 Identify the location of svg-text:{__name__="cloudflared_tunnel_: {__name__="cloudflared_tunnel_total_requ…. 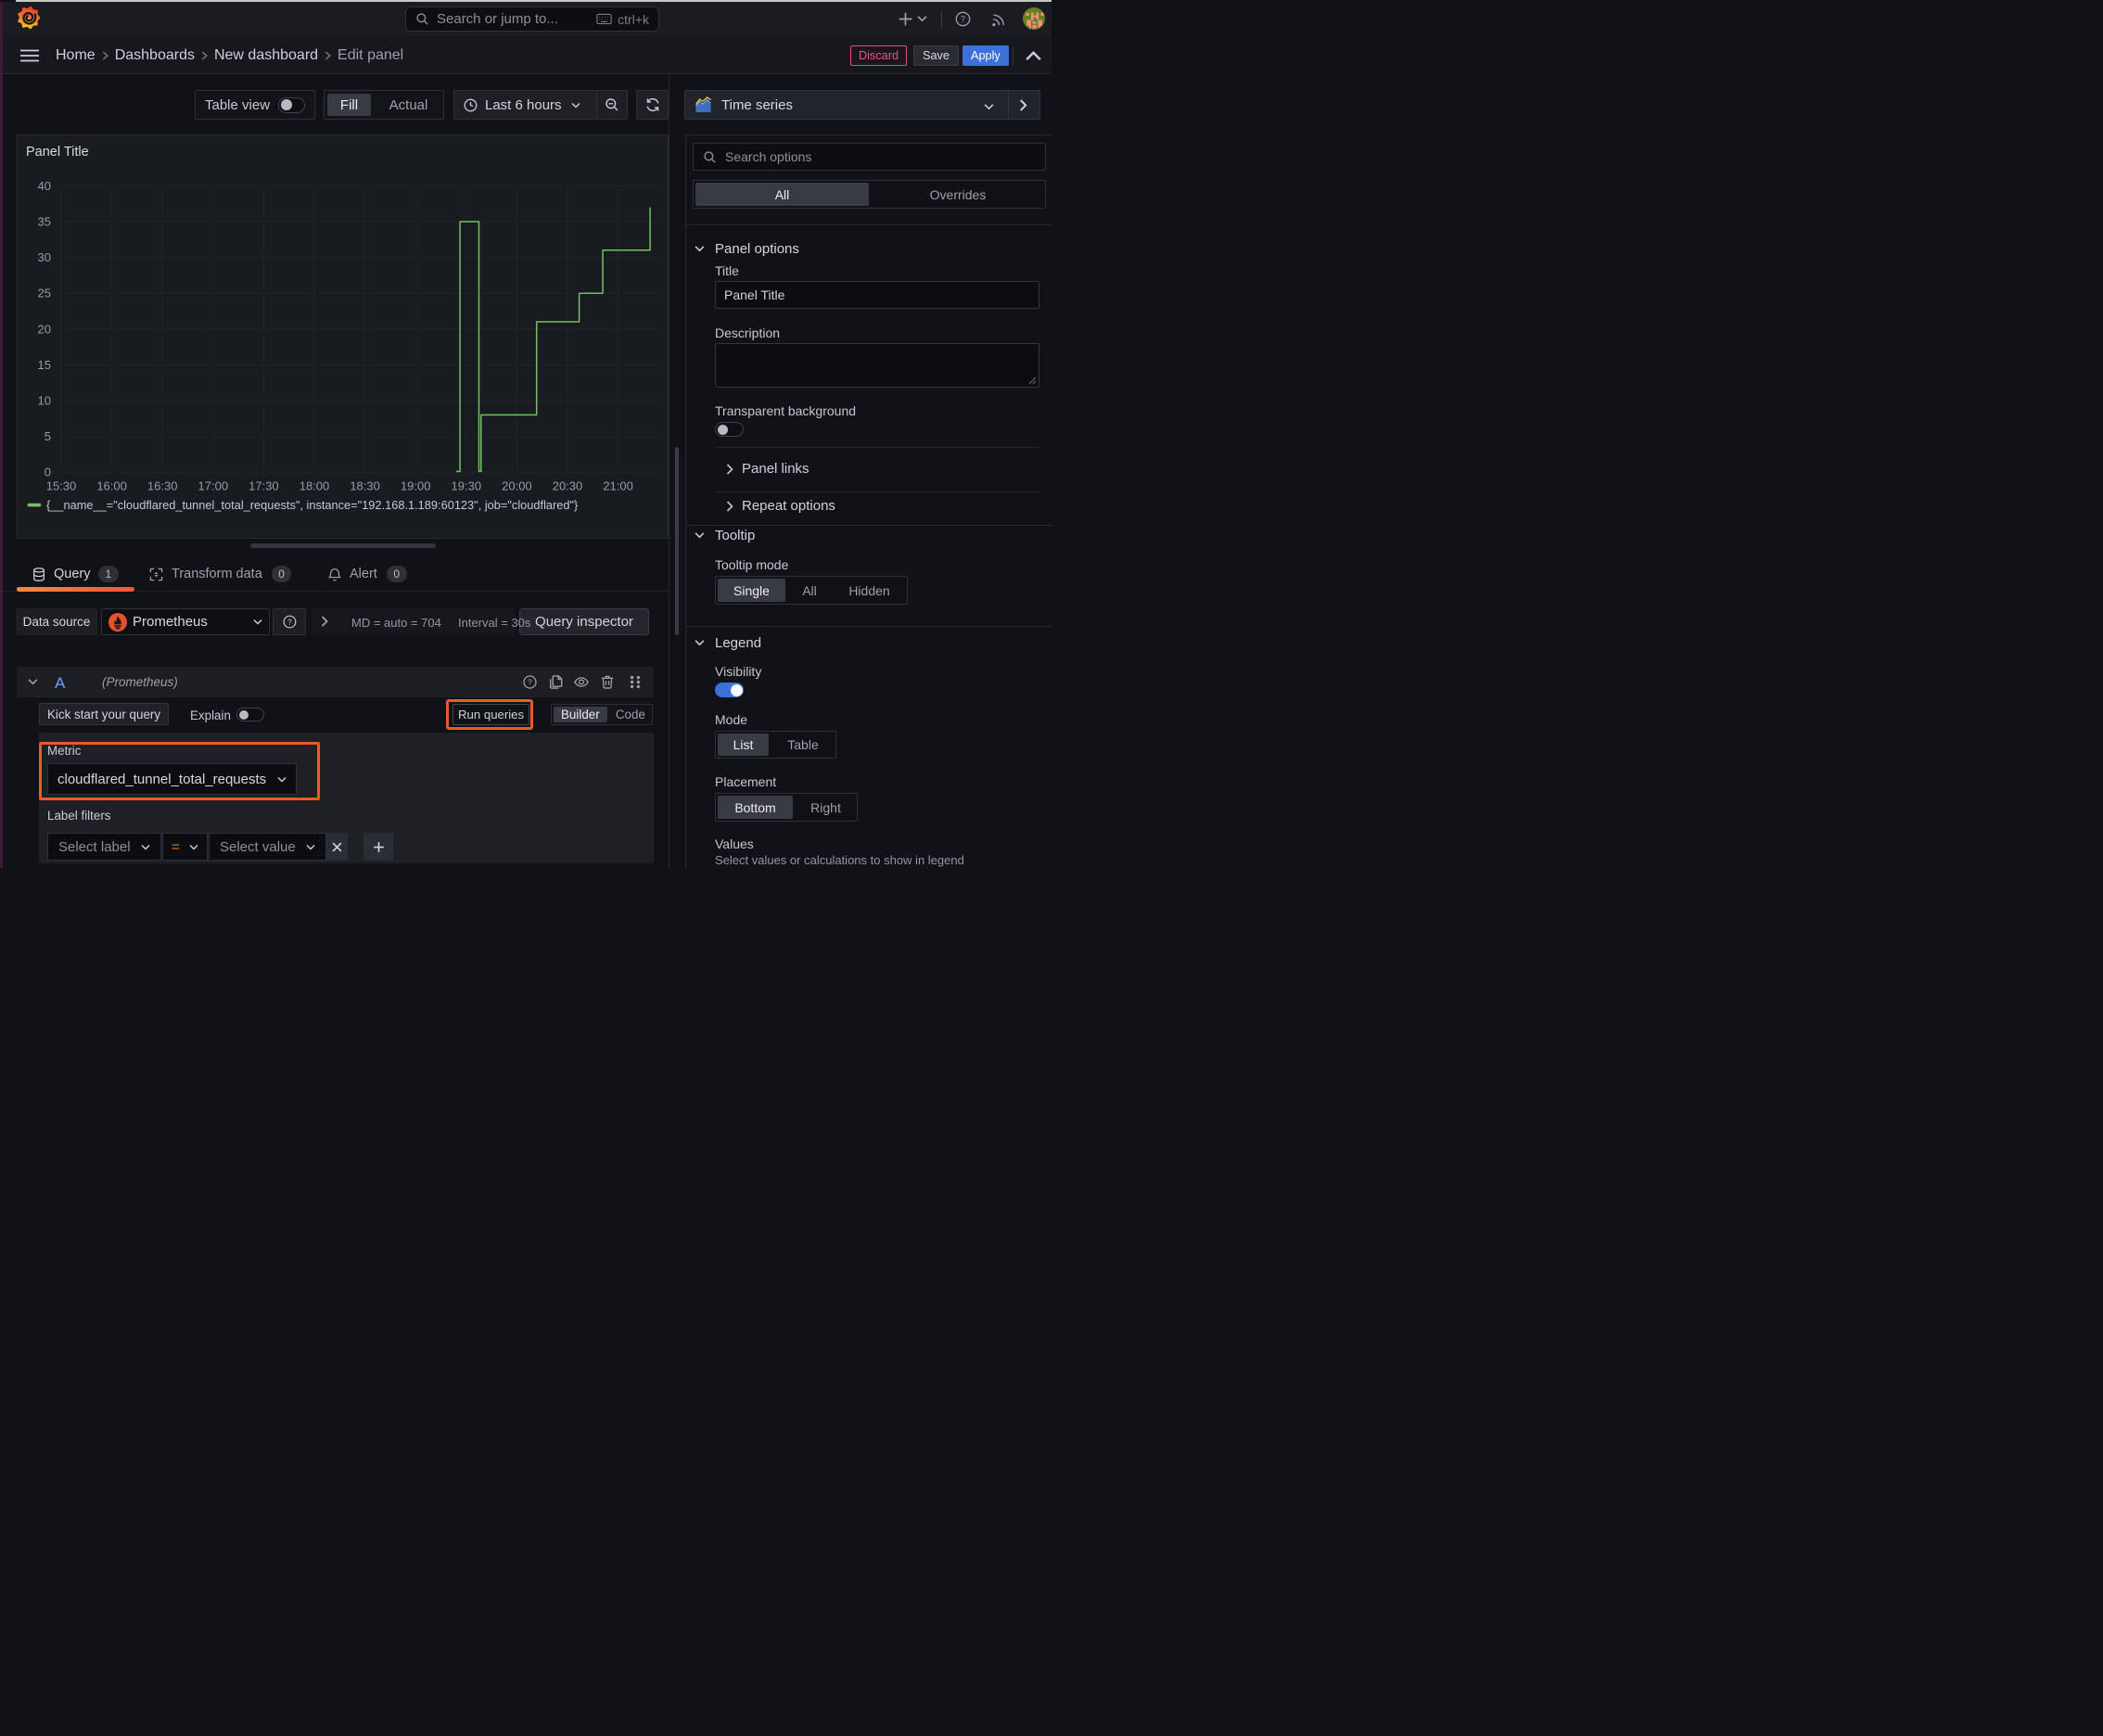
(312, 505).